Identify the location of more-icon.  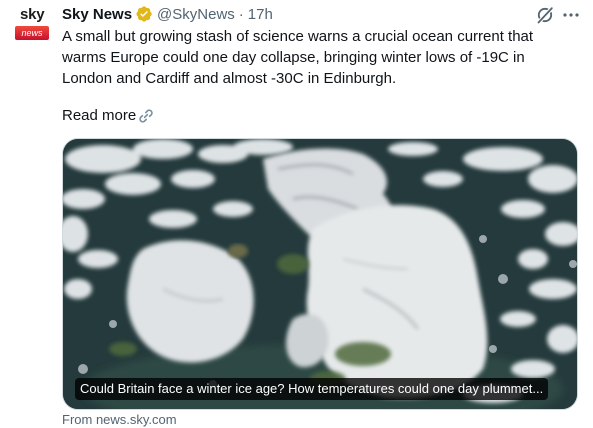
(571, 15).